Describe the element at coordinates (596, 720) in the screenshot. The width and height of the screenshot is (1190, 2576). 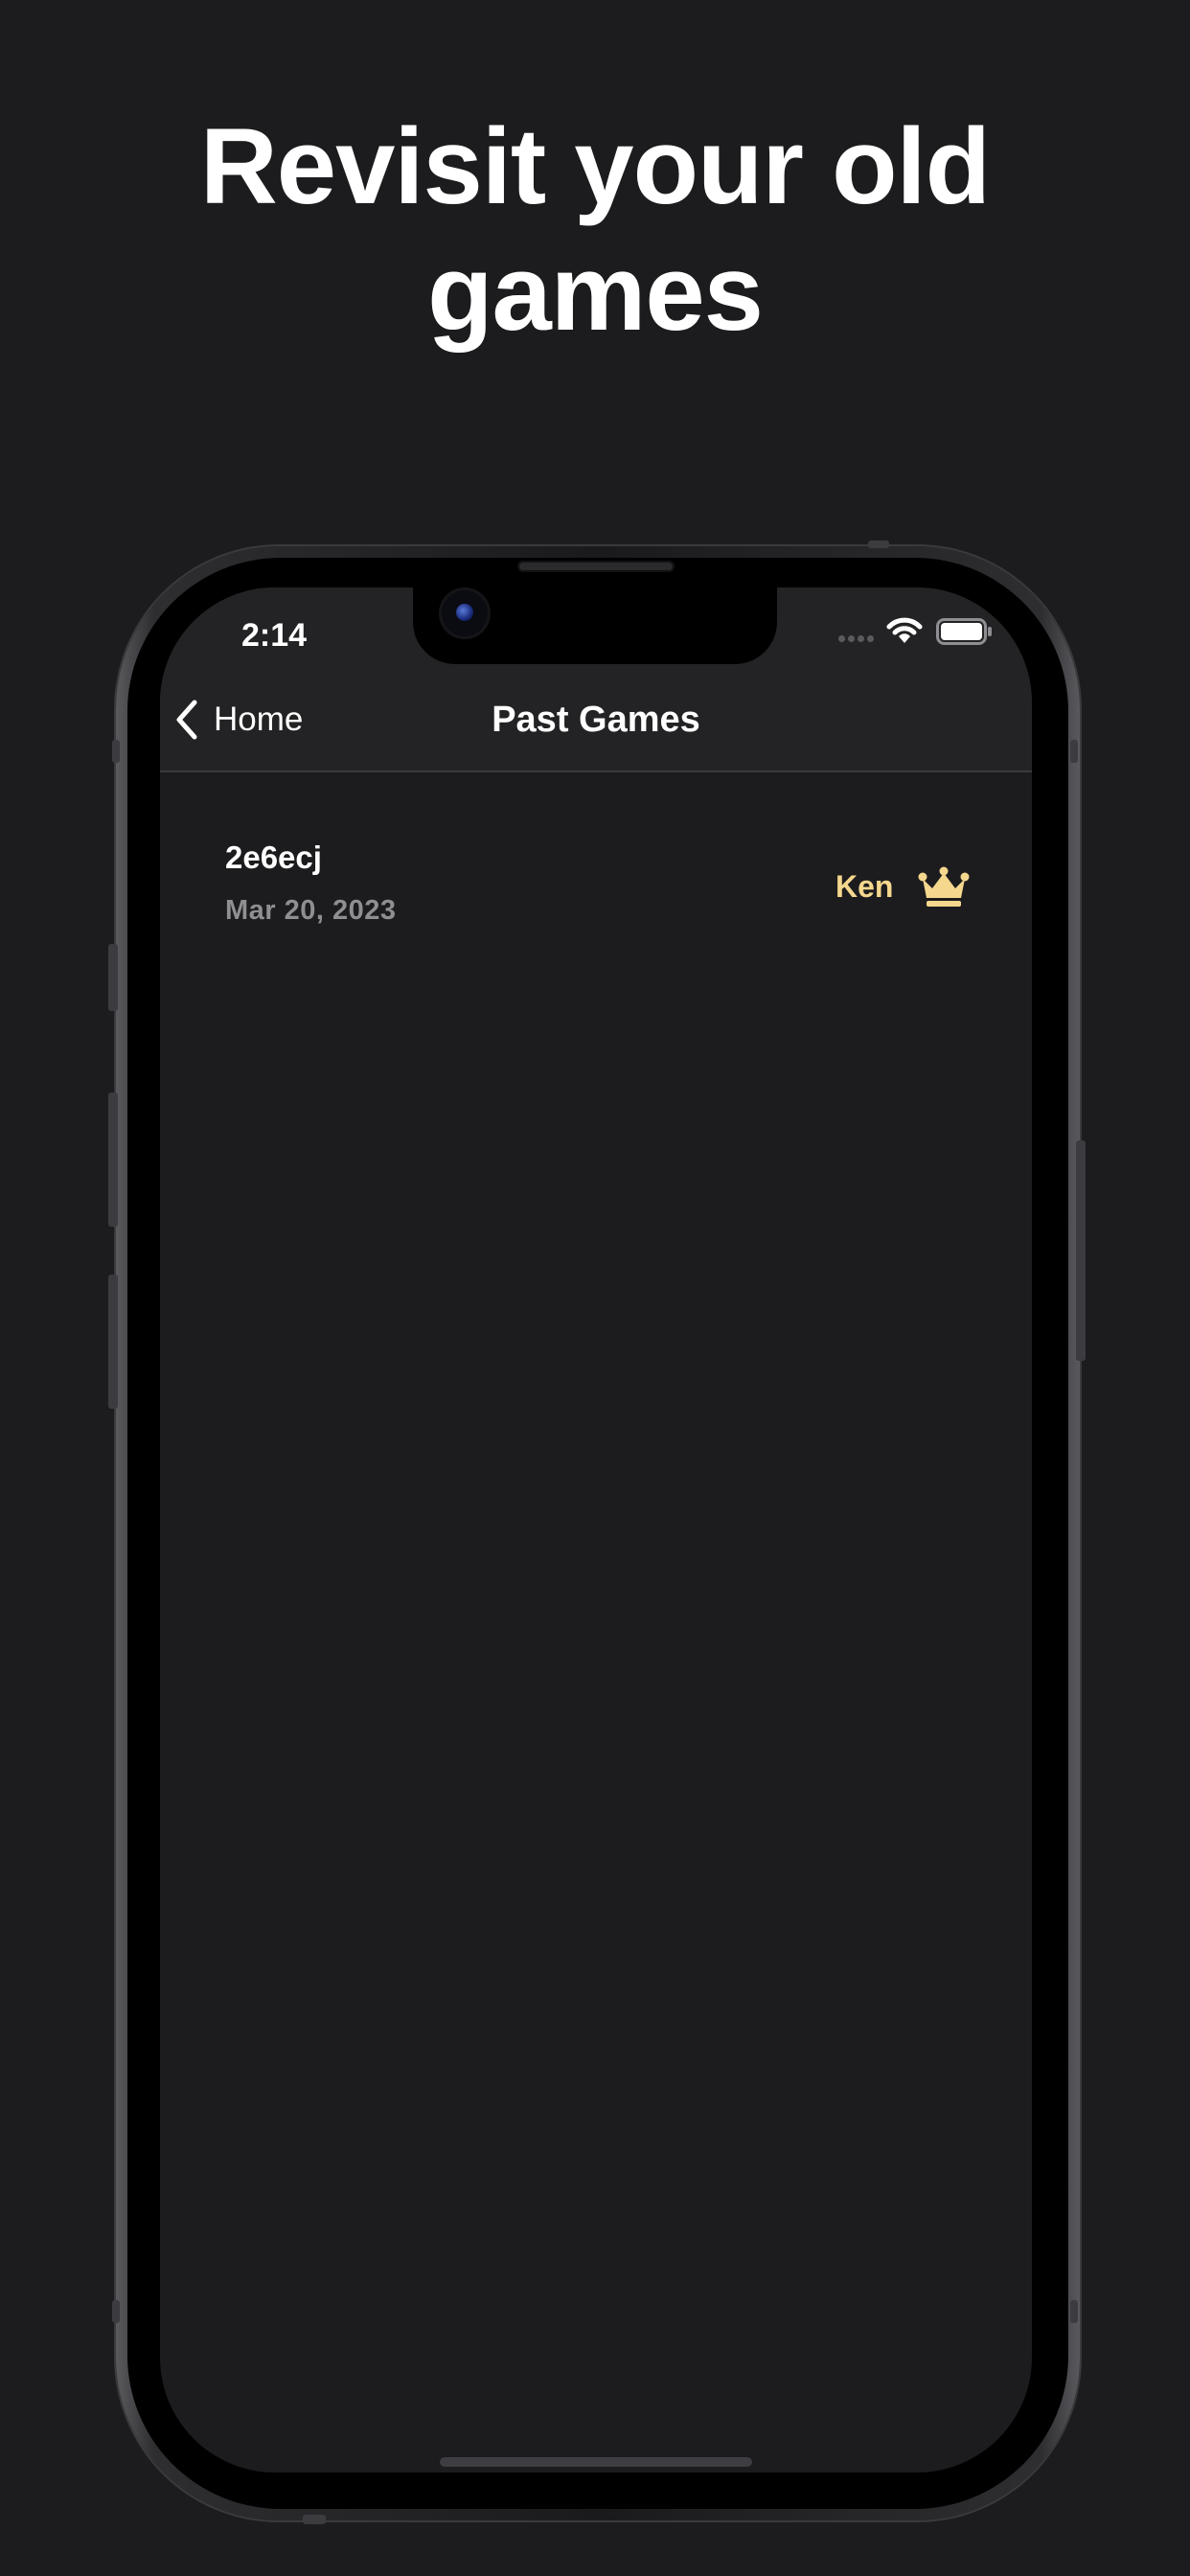
I see `page-title: Past Games` at that location.